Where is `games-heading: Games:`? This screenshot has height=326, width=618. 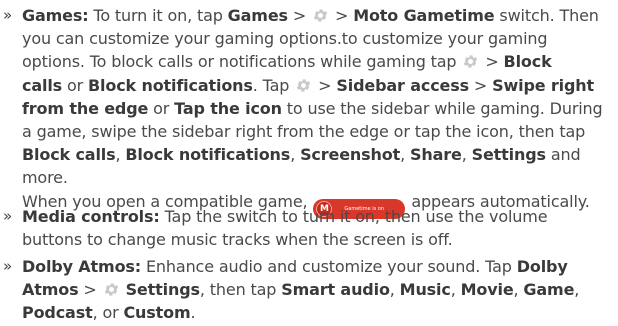 games-heading: Games: is located at coordinates (55, 15).